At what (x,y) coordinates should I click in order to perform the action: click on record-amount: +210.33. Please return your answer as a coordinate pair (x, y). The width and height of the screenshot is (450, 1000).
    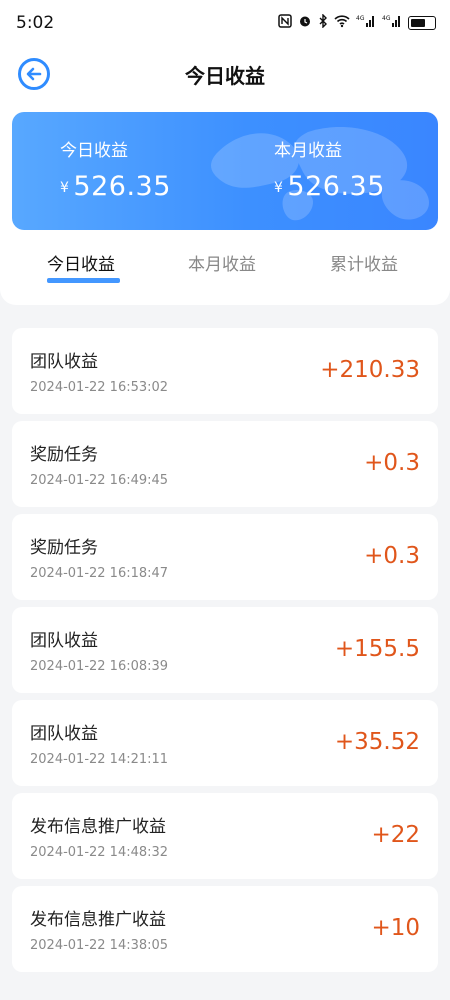
    Looking at the image, I should click on (370, 370).